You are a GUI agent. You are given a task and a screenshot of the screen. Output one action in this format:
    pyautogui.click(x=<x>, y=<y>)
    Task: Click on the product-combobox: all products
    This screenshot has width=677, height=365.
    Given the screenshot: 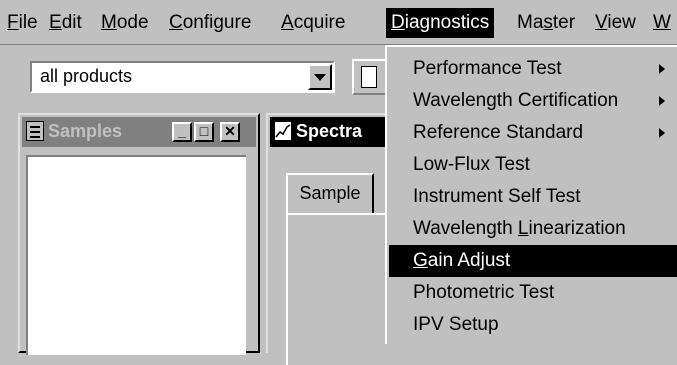 What is the action you would take?
    pyautogui.click(x=182, y=77)
    